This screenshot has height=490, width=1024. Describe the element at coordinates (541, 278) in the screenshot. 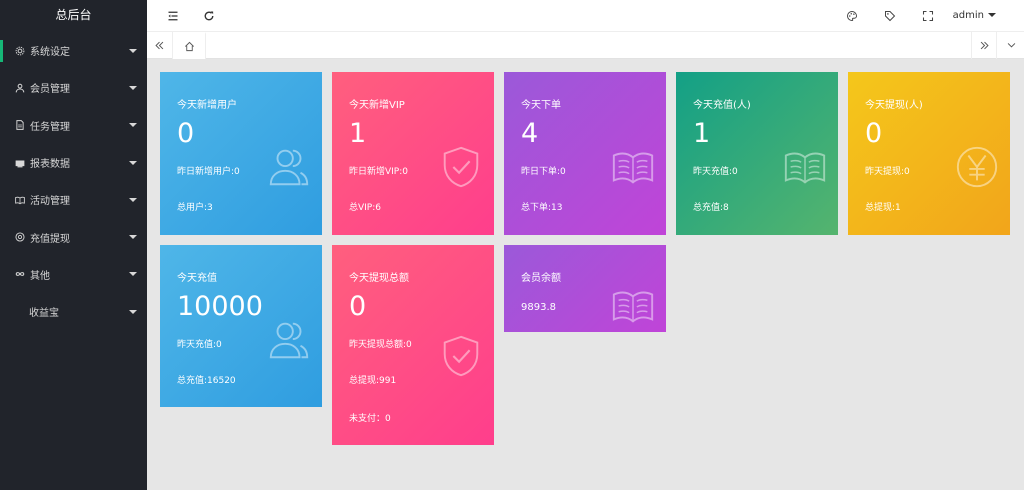

I see `card-title: 会员余额` at that location.